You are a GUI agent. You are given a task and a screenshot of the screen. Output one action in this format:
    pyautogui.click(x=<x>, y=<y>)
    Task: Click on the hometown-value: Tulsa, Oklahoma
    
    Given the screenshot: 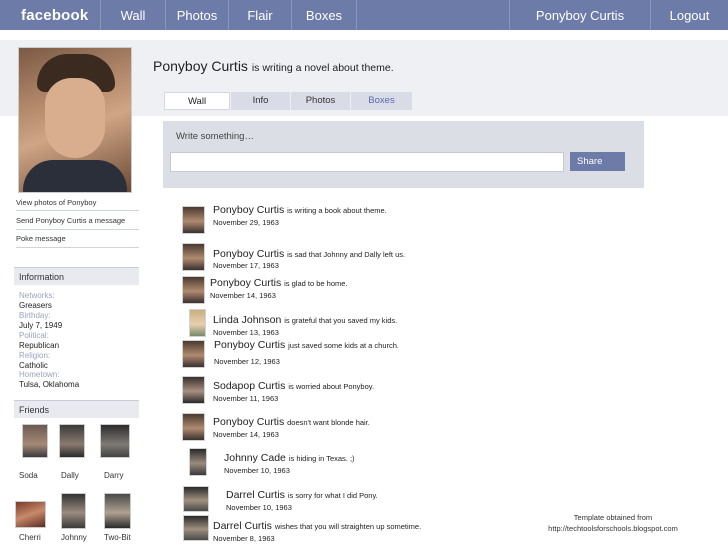 What is the action you would take?
    pyautogui.click(x=49, y=384)
    